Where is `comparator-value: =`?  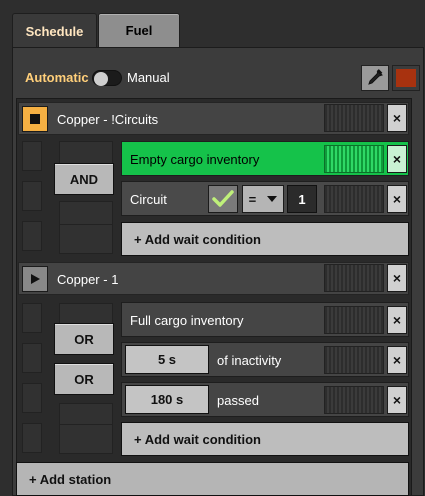
comparator-value: = is located at coordinates (252, 199).